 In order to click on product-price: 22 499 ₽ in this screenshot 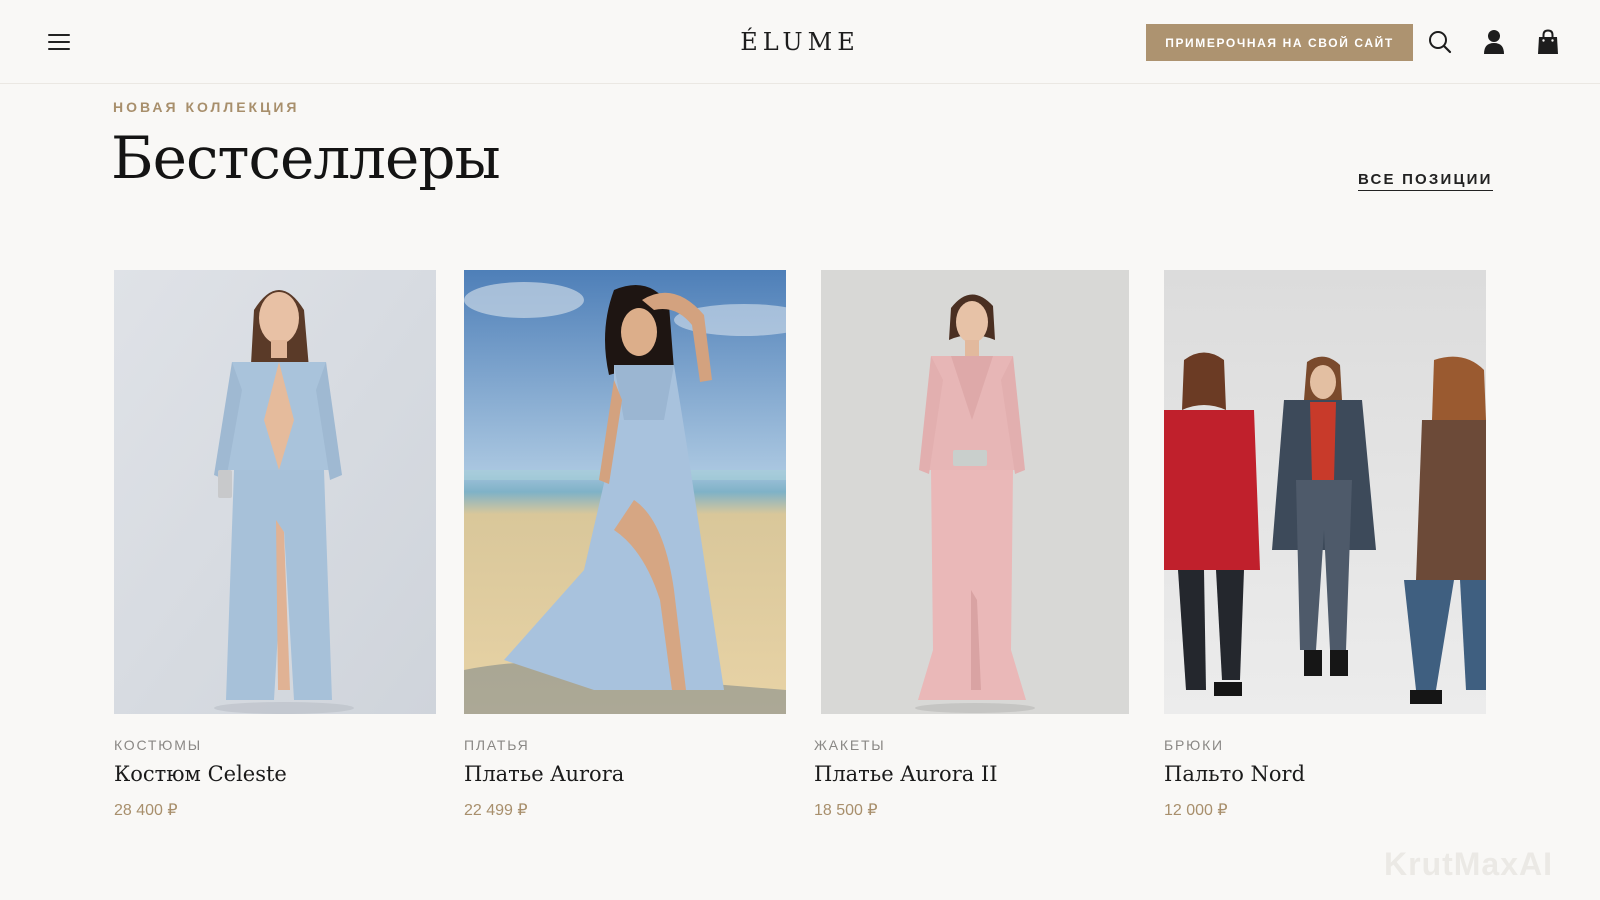, I will do `click(496, 810)`.